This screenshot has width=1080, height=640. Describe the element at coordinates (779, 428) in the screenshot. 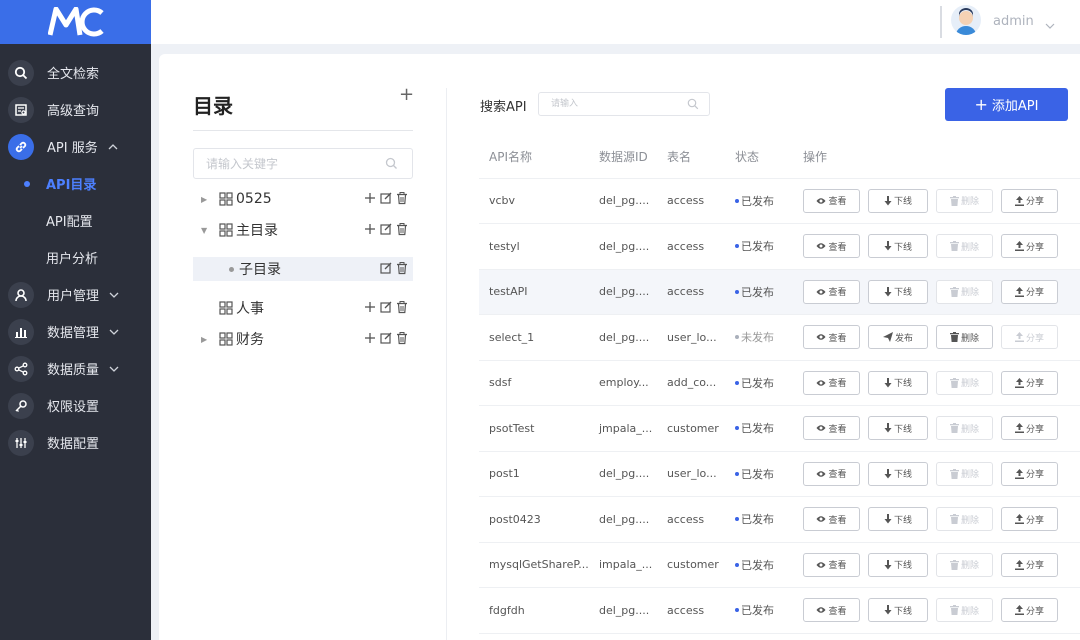

I see `table-row: psotTest jmpala_... customer 已发布 查看 下线 删除 分享` at that location.